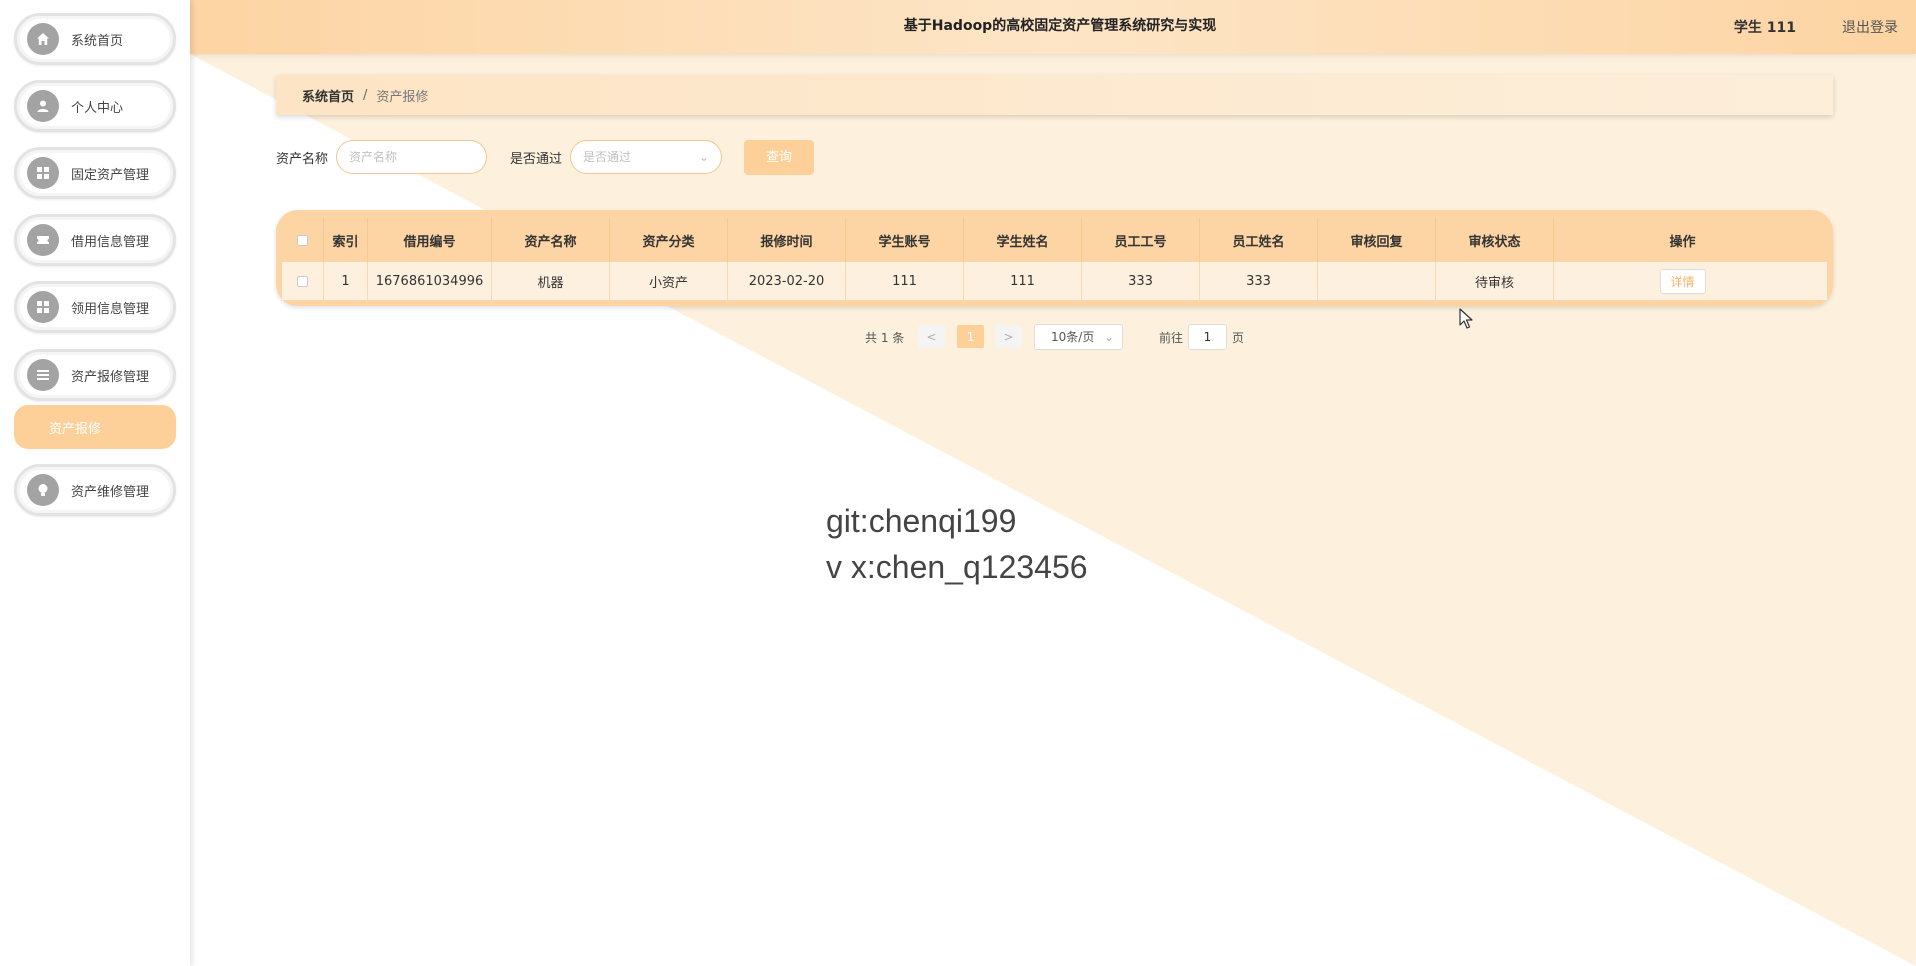 This screenshot has height=966, width=1916. Describe the element at coordinates (1259, 240) in the screenshot. I see `column-header: 员工姓名` at that location.